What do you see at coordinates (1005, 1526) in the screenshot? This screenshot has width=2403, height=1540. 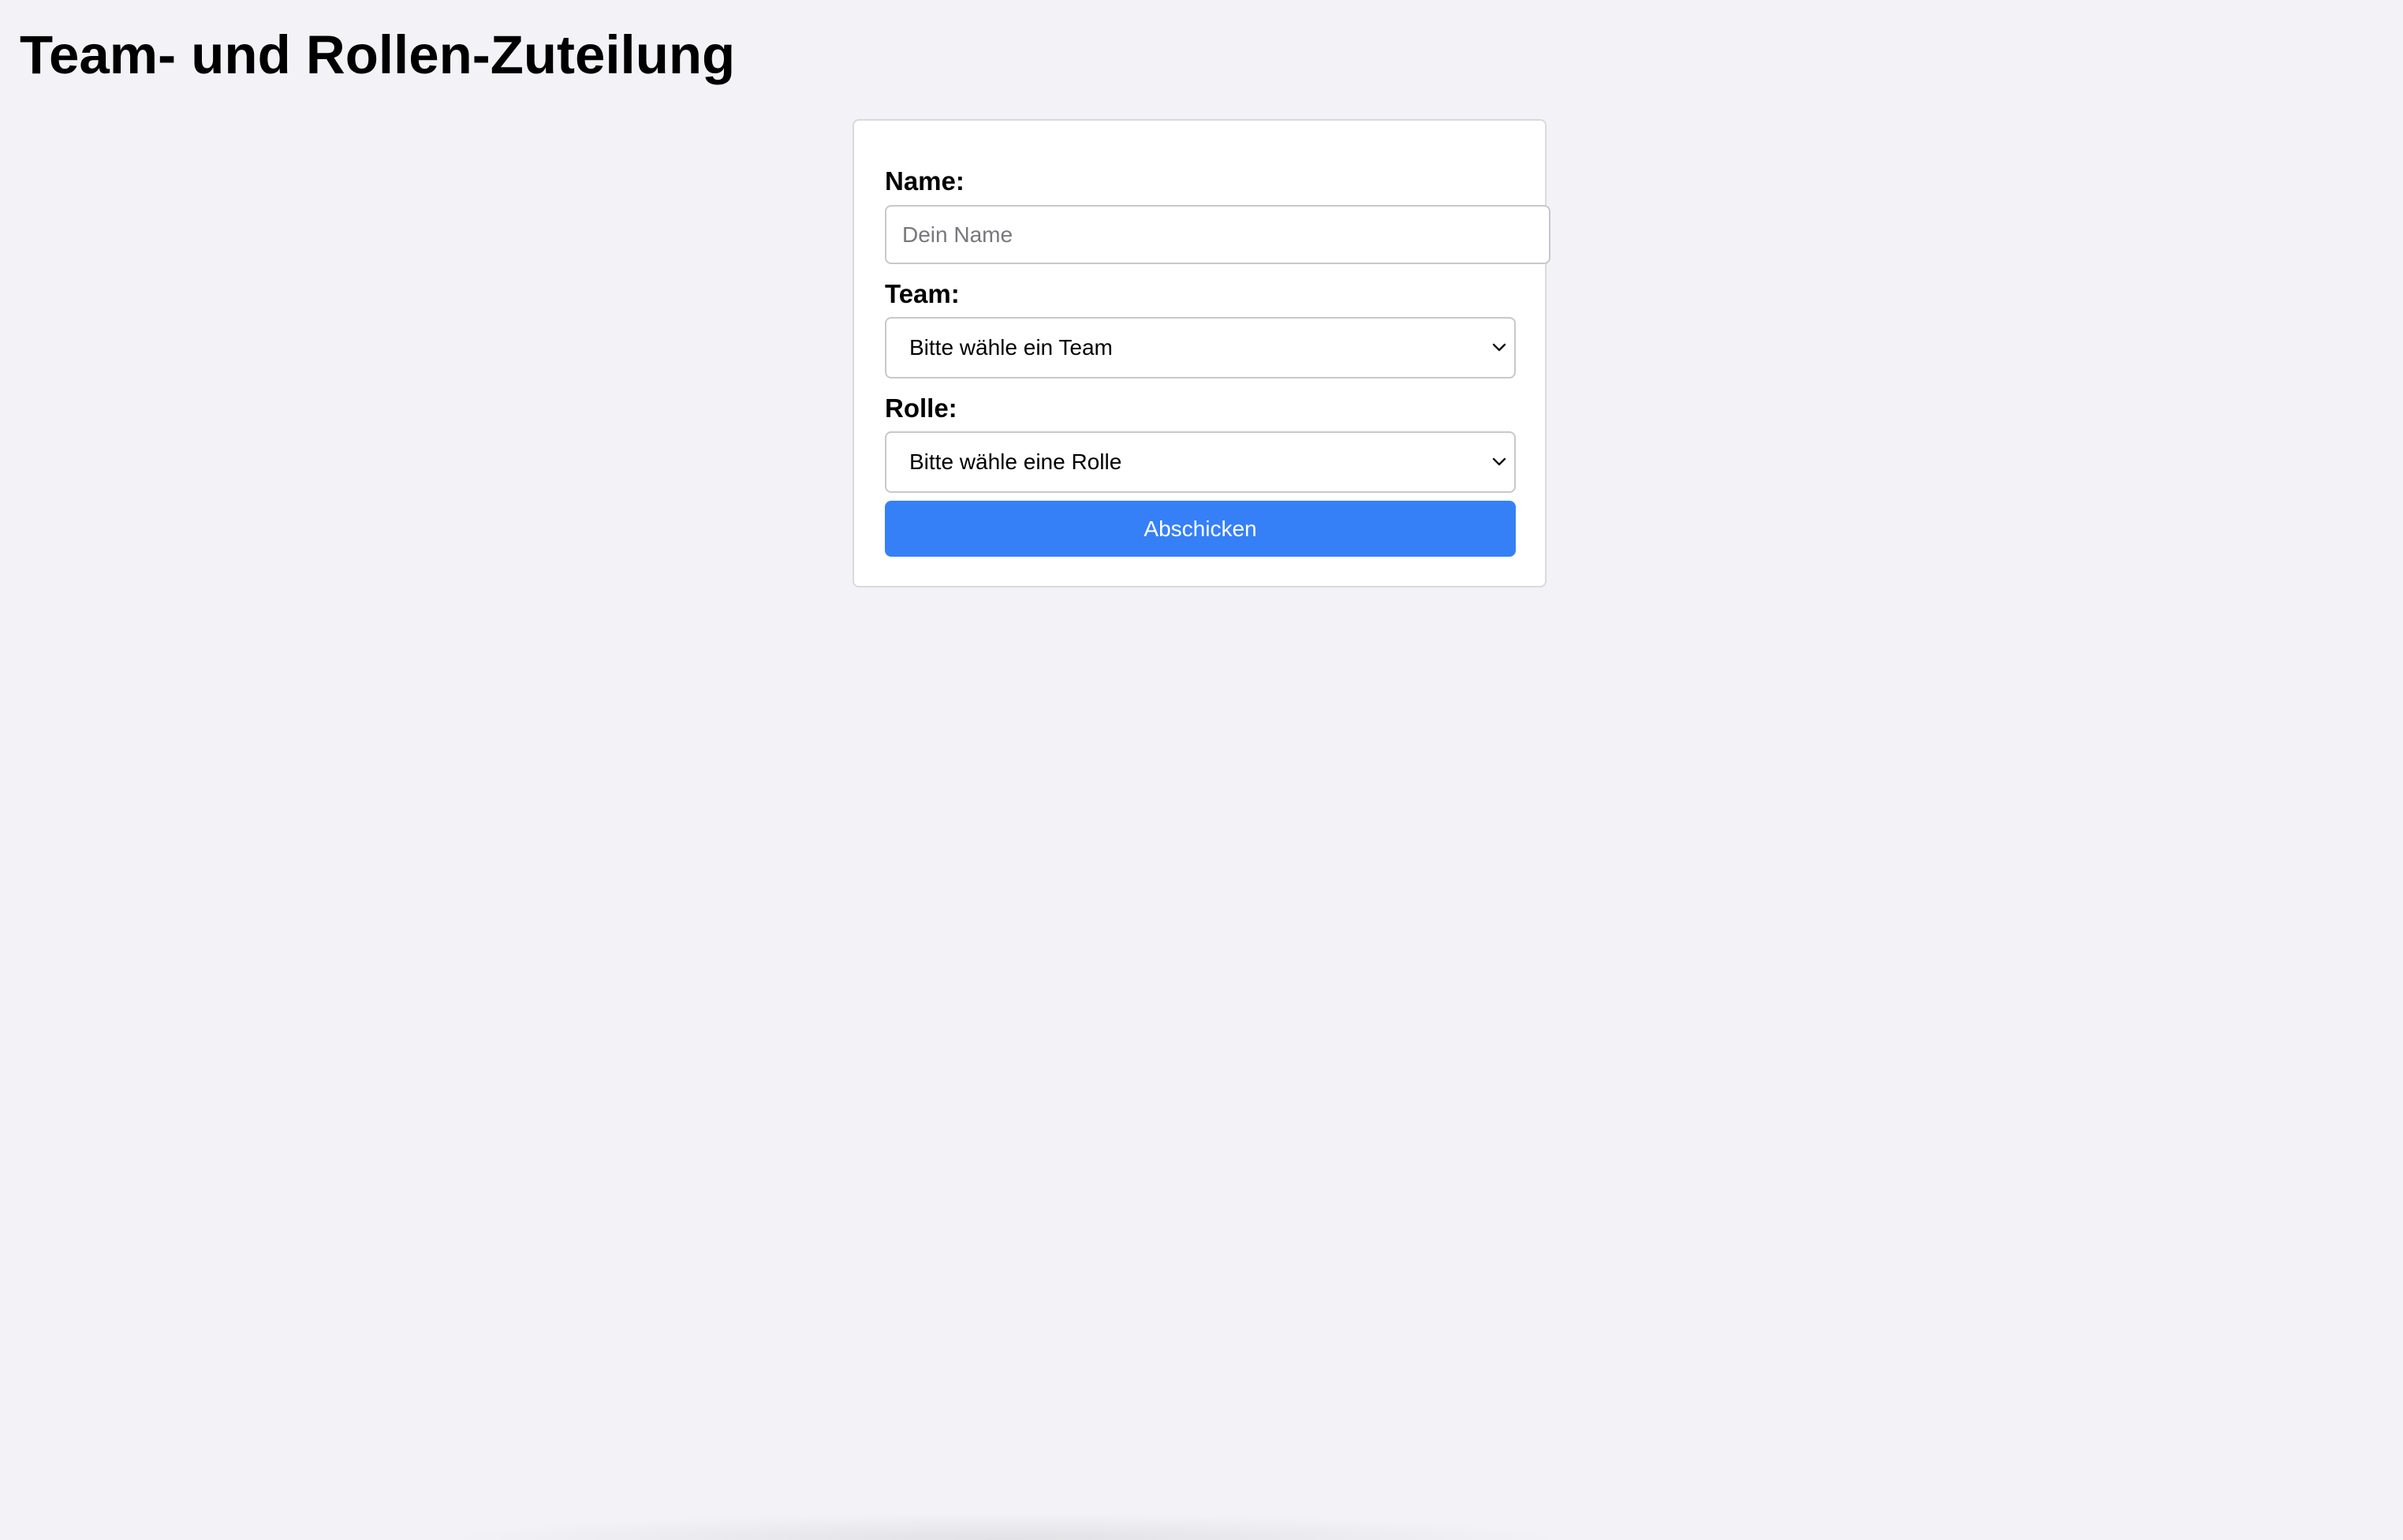 I see `bottom-shadow` at bounding box center [1005, 1526].